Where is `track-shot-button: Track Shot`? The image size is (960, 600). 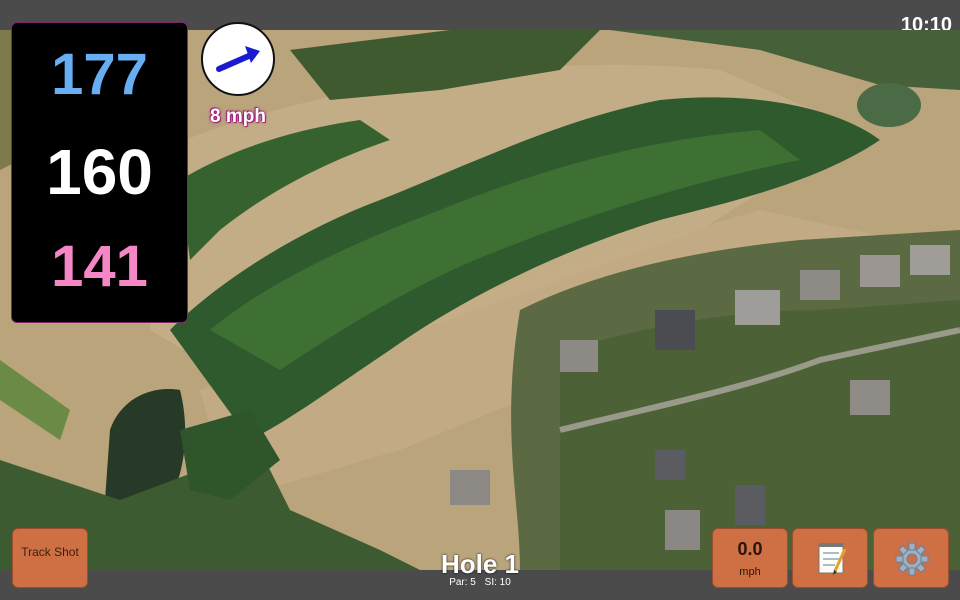 track-shot-button: Track Shot is located at coordinates (50, 558).